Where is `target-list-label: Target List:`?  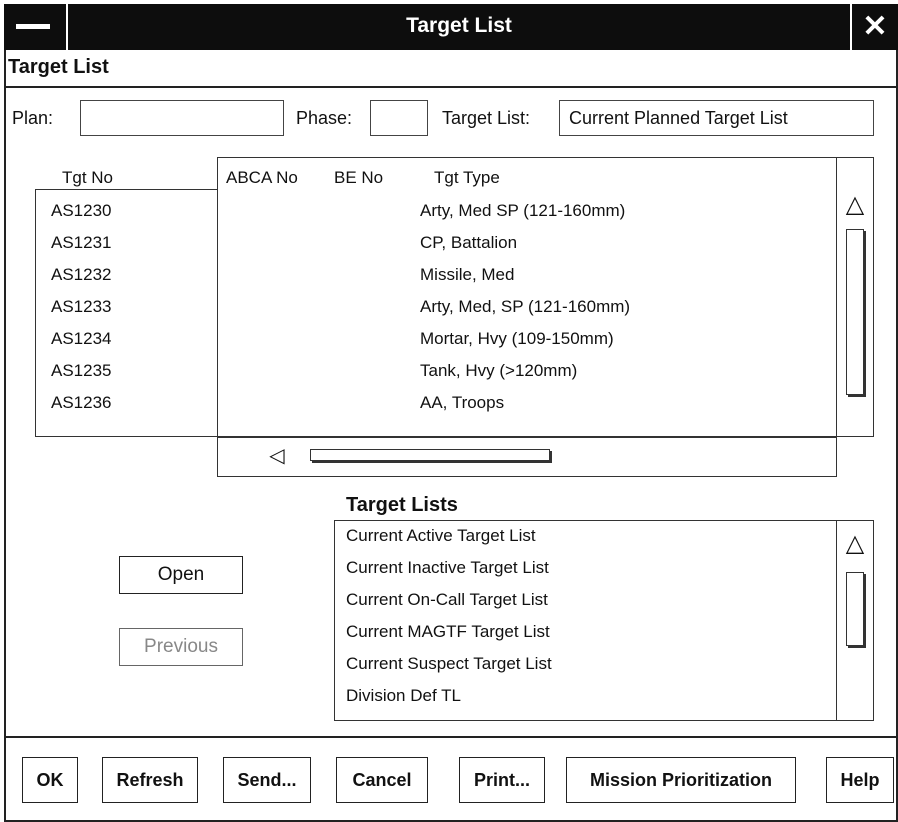
target-list-label: Target List: is located at coordinates (486, 118).